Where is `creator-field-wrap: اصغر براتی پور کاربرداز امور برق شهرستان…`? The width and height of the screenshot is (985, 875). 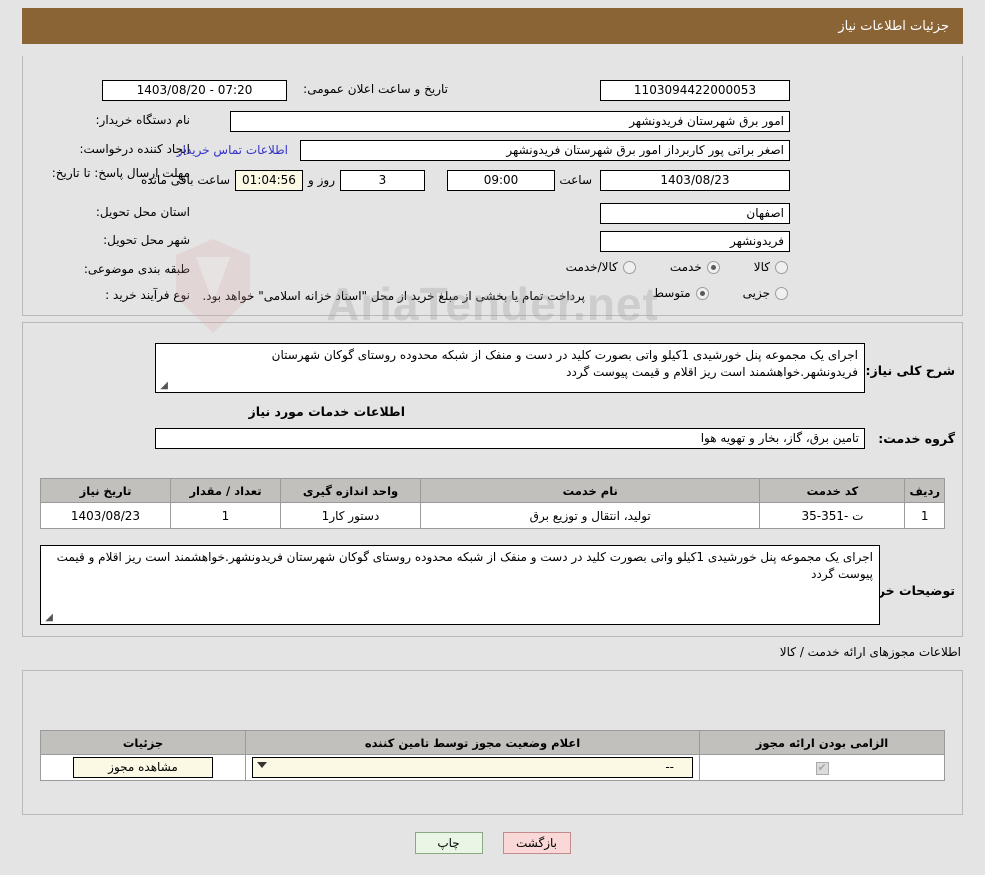
creator-field-wrap: اصغر براتی پور کاربرداز امور برق شهرستان… is located at coordinates (545, 150).